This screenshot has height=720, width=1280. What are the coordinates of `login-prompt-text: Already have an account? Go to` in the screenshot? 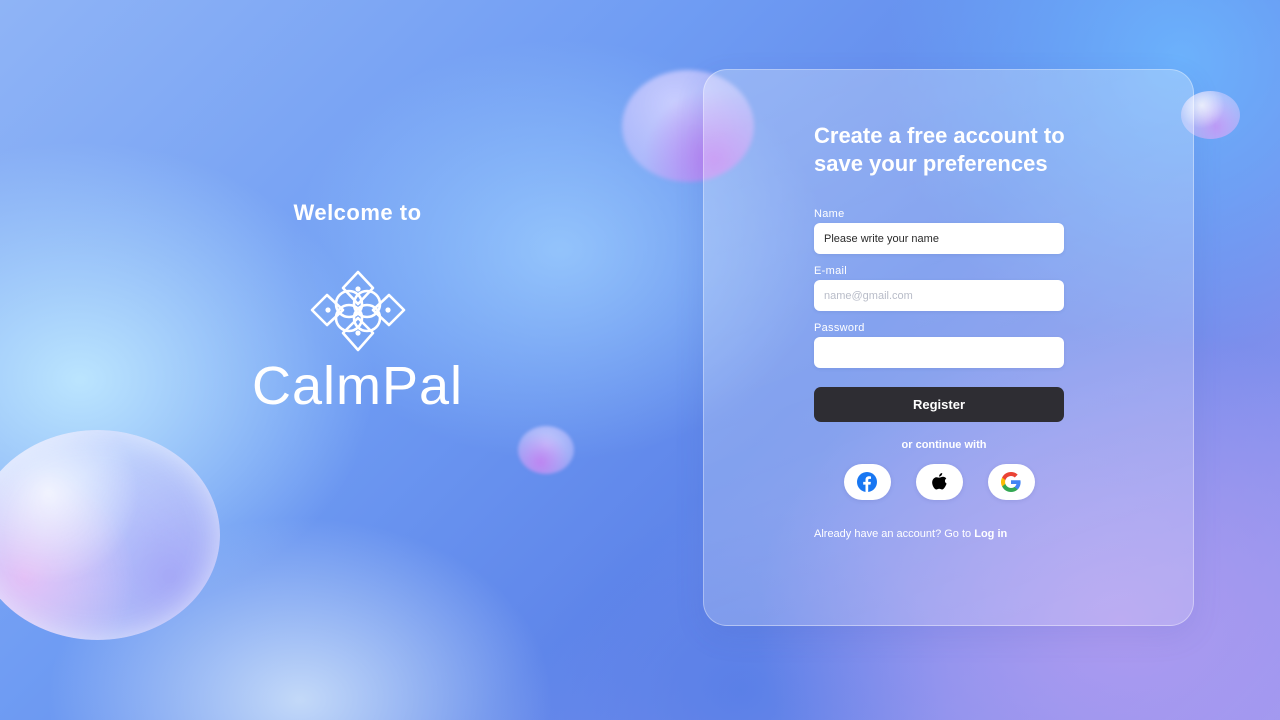 It's located at (893, 534).